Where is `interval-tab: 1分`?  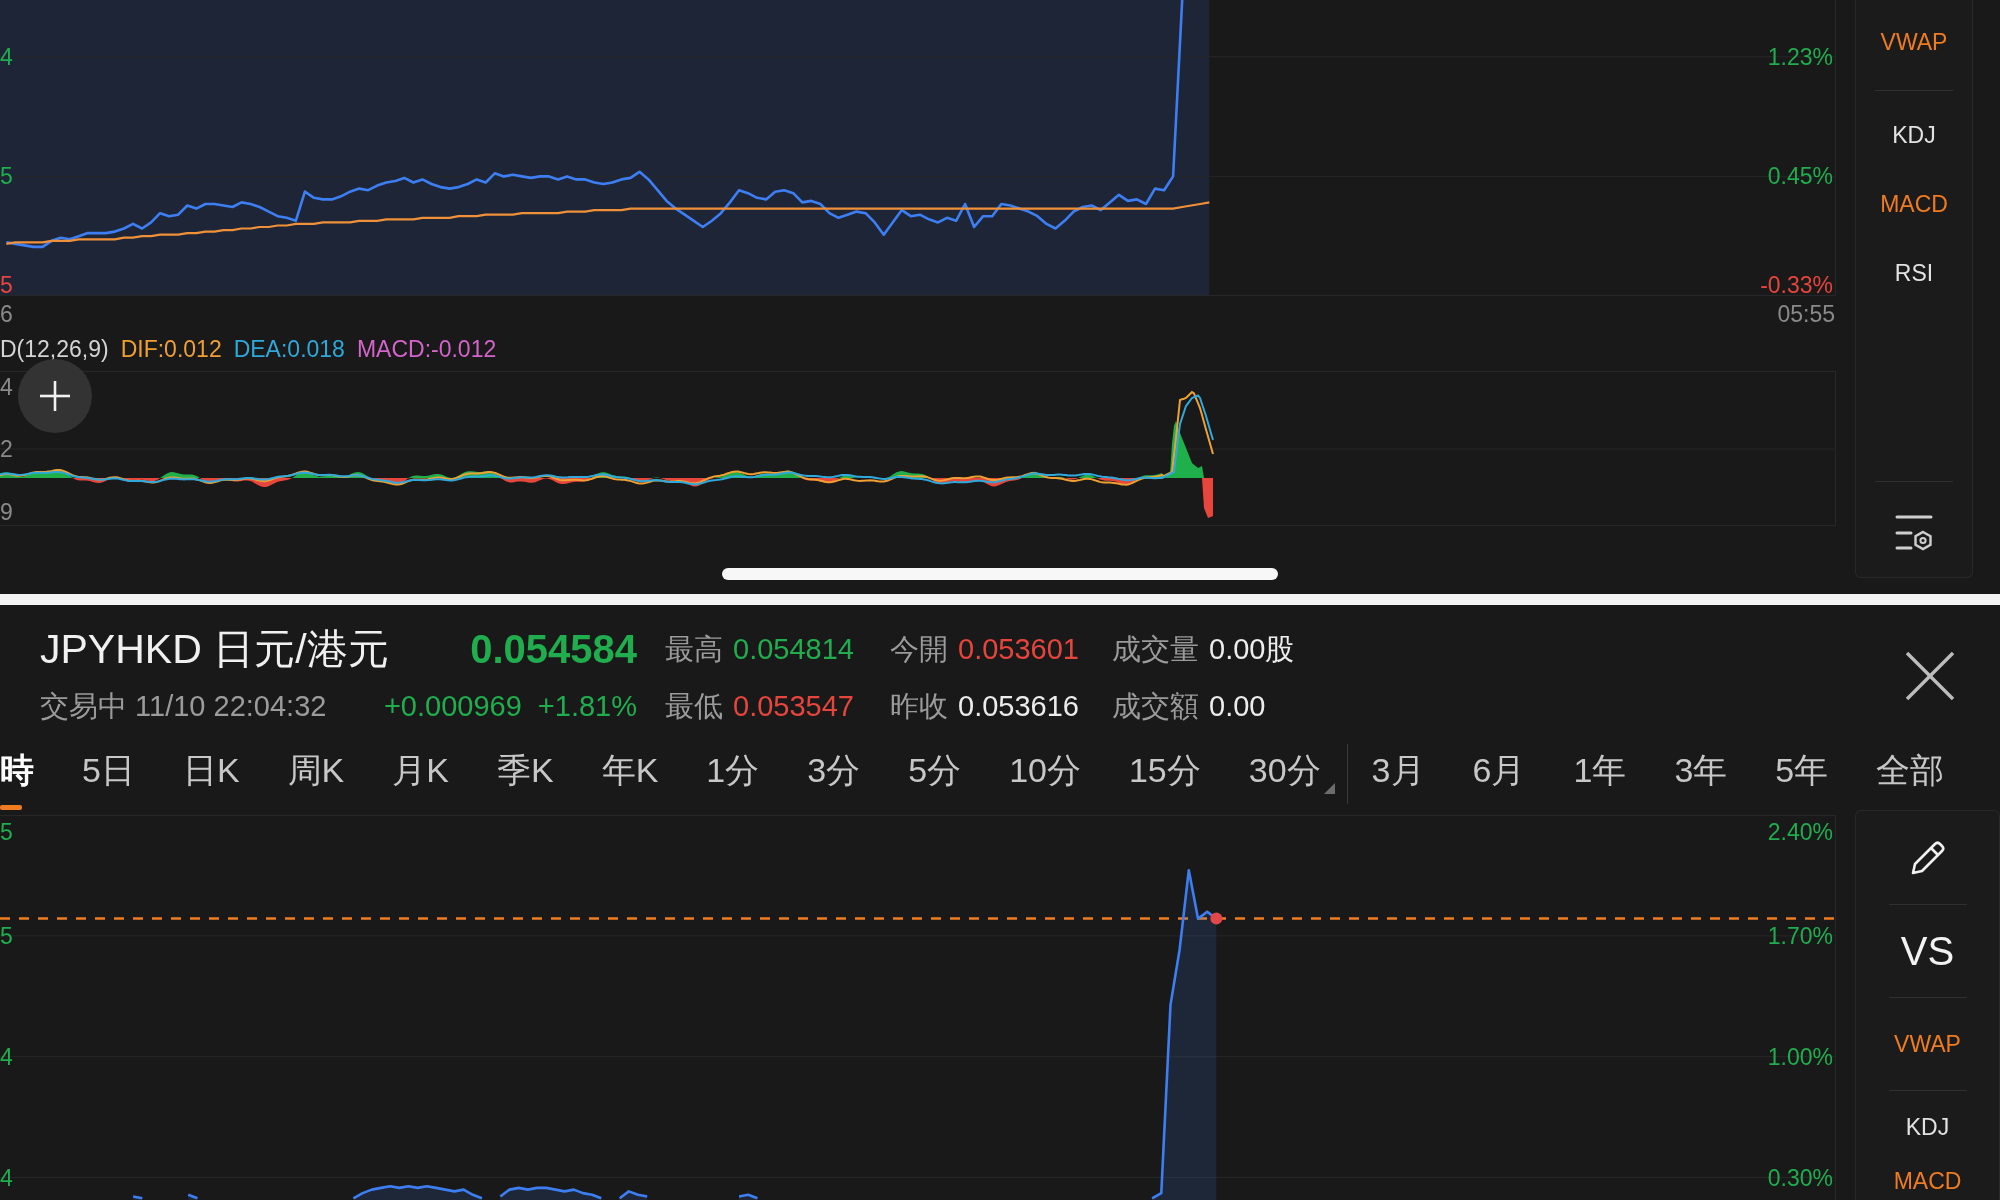 interval-tab: 1分 is located at coordinates (733, 777).